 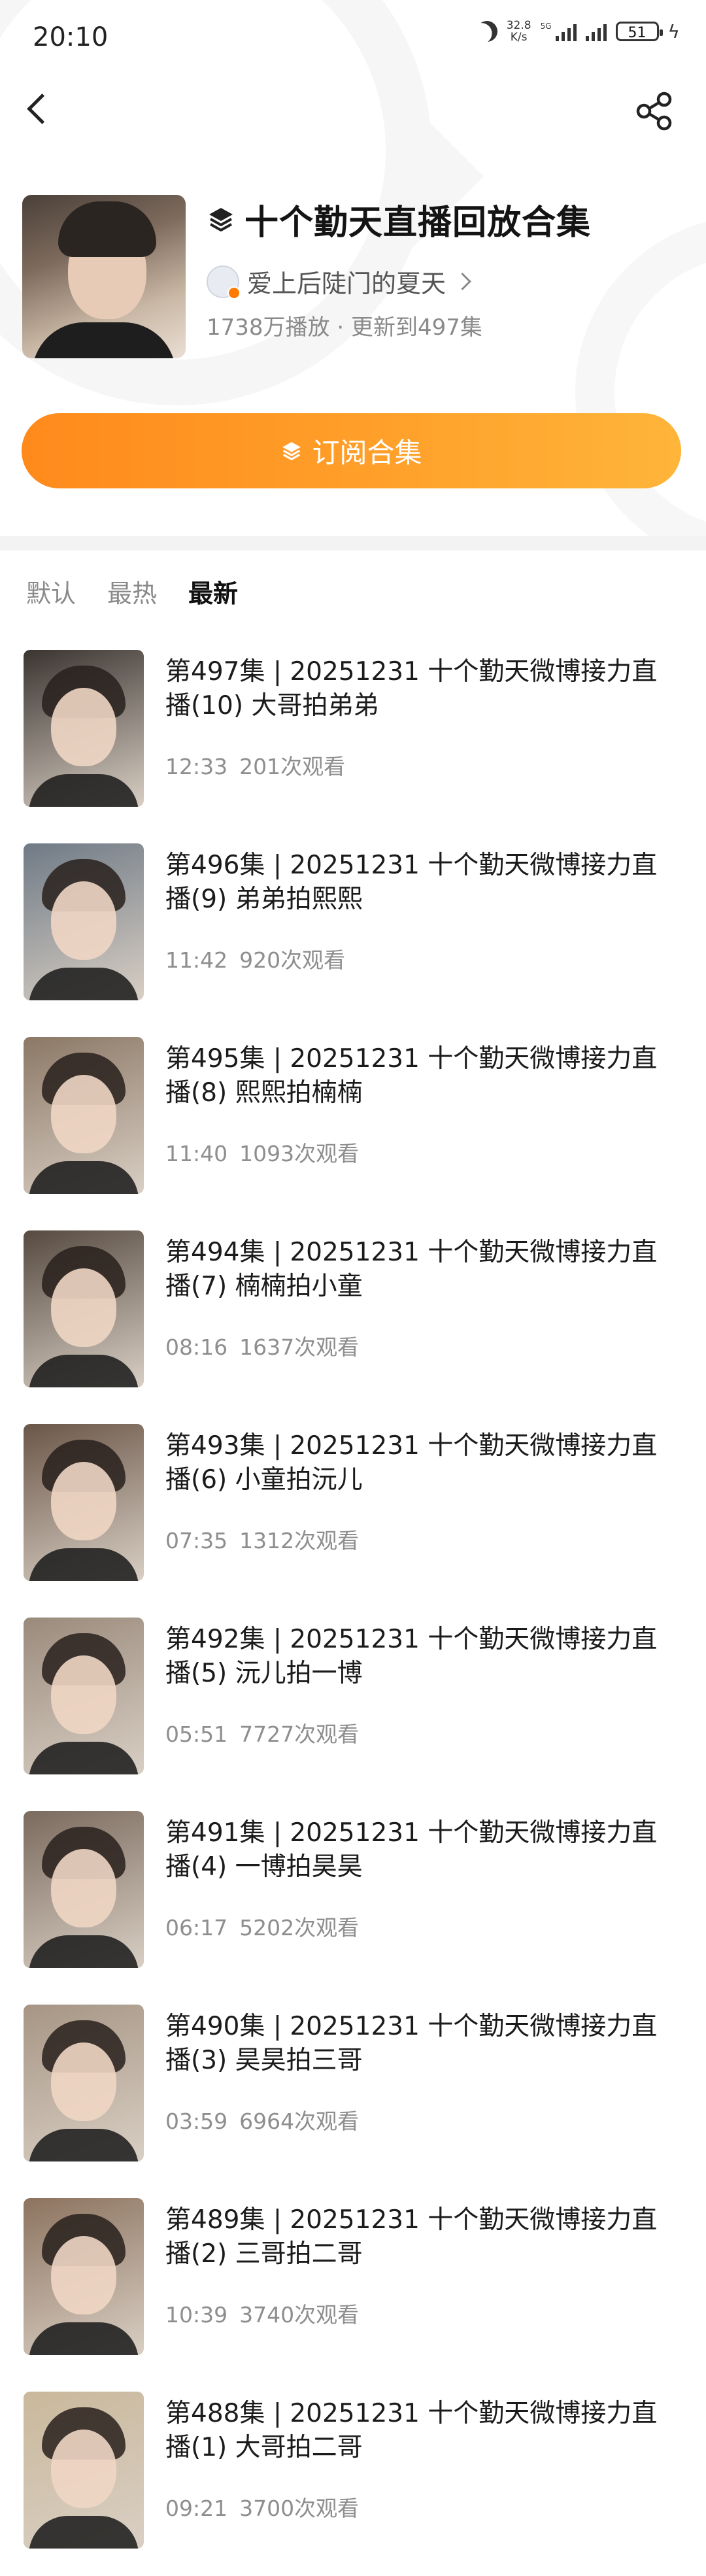 I want to click on sort-tabs: 默认 最热 最新, so click(x=132, y=591).